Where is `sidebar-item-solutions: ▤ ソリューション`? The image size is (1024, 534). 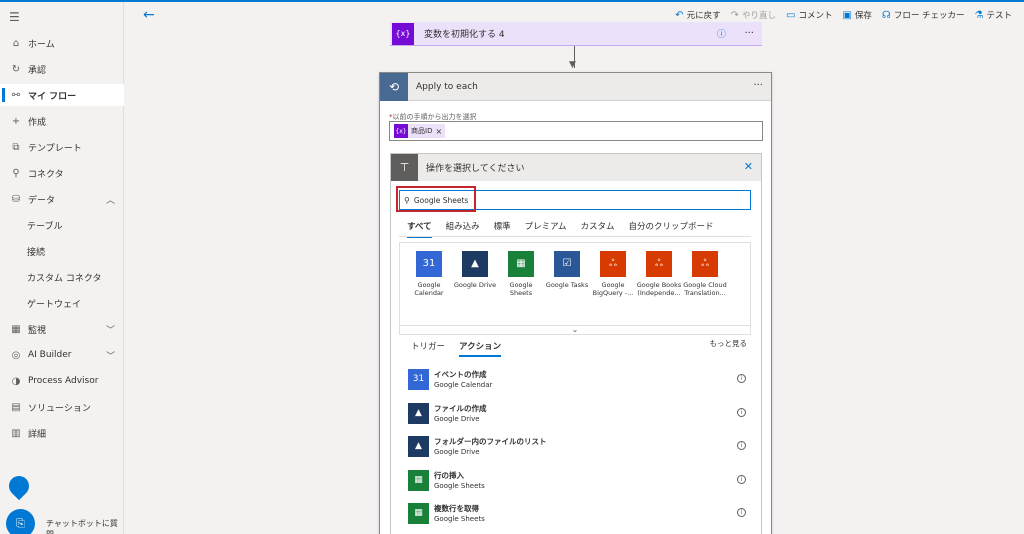
sidebar-item-solutions: ▤ ソリューション is located at coordinates (62, 407).